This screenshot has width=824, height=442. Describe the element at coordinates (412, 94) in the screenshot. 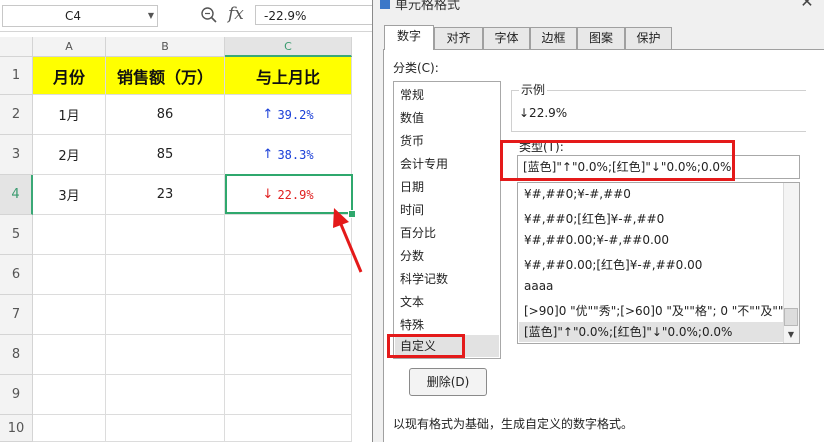

I see `category-item: 常规` at that location.